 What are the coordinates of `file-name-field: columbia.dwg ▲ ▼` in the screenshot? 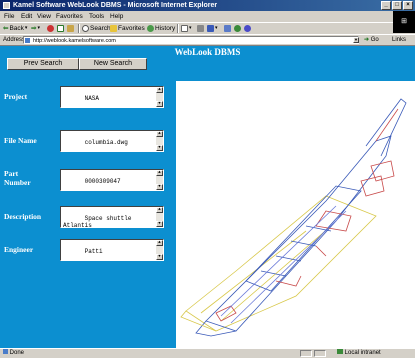 It's located at (112, 141).